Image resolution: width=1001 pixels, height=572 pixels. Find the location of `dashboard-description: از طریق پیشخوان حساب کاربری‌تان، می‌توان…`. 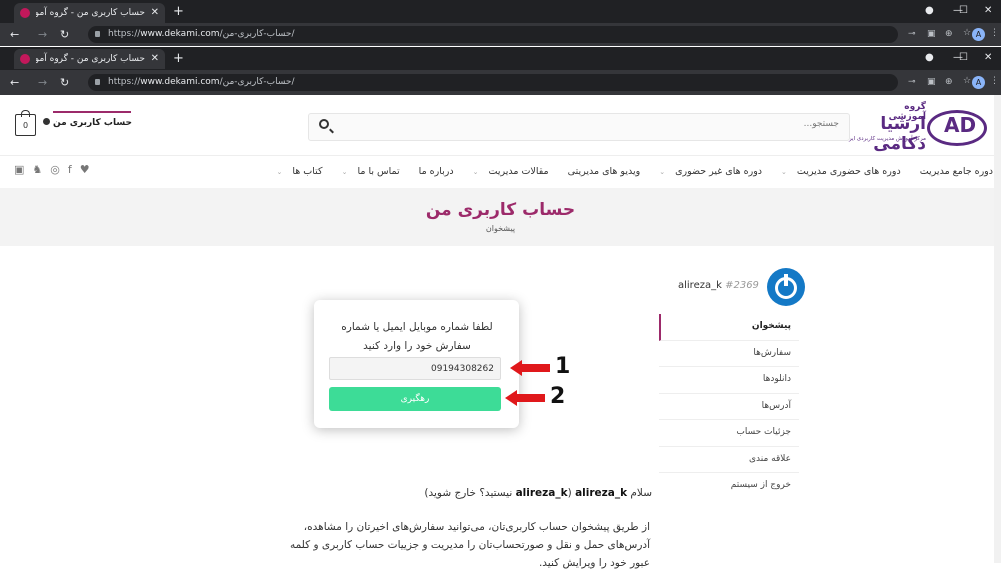

dashboard-description: از طریق پیشخوان حساب کاربری‌تان، می‌توان… is located at coordinates (469, 545).